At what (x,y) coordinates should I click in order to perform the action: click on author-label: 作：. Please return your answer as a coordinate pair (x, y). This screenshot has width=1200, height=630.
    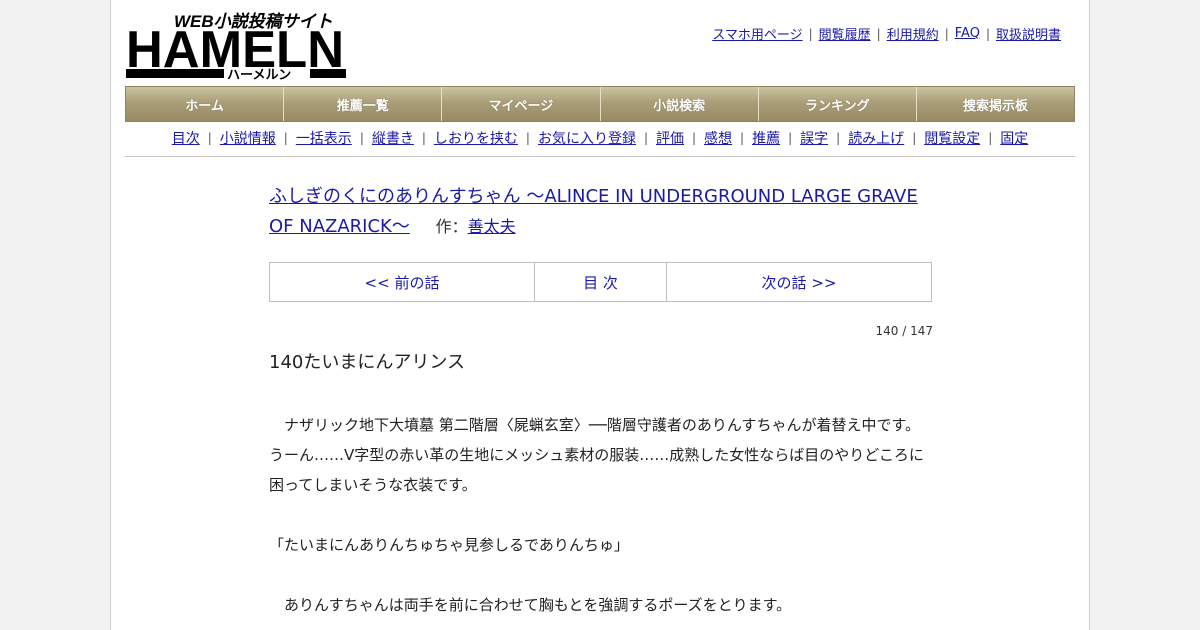
    Looking at the image, I should click on (451, 226).